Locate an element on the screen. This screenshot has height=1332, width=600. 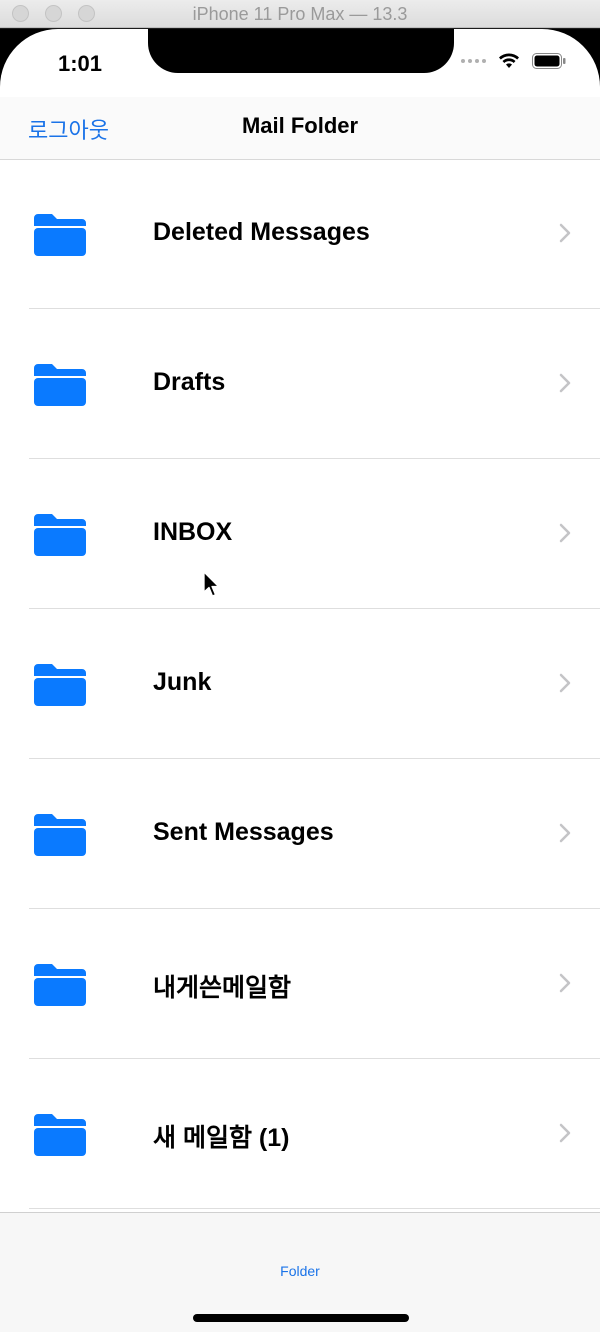
simulator-titlebar: iPhone 11 Pro Max — 13.3 is located at coordinates (300, 14).